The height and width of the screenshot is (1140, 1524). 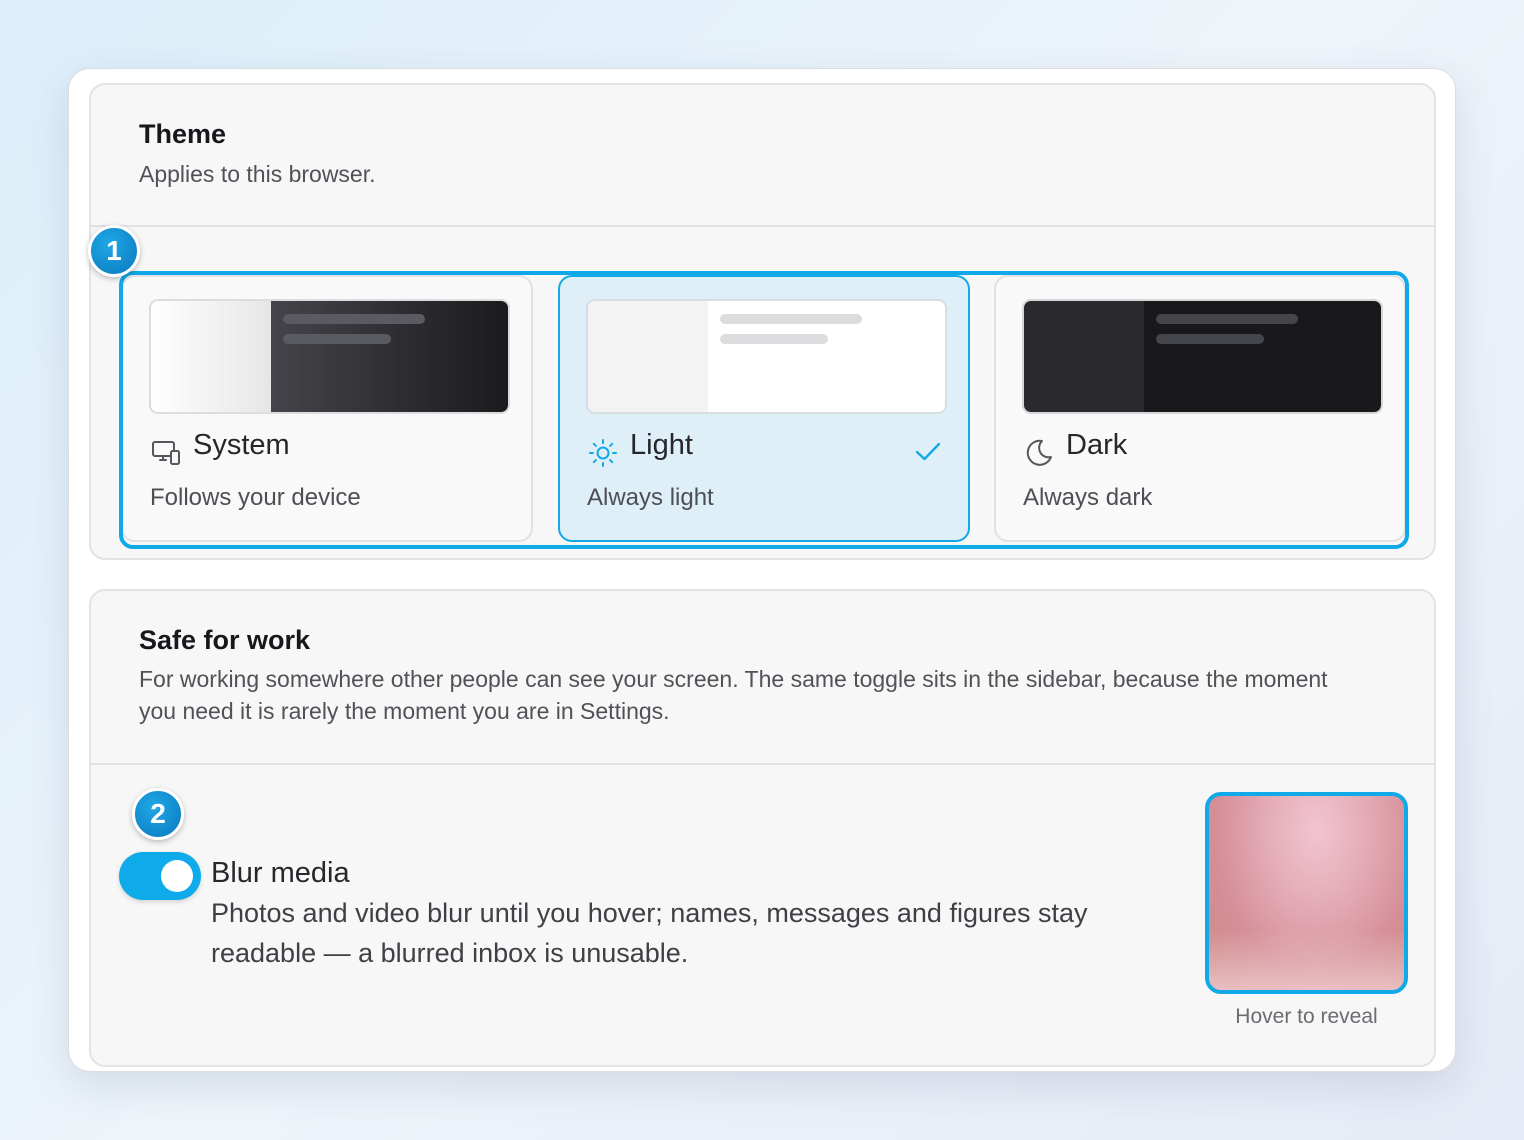 I want to click on toggle-knob, so click(x=177, y=876).